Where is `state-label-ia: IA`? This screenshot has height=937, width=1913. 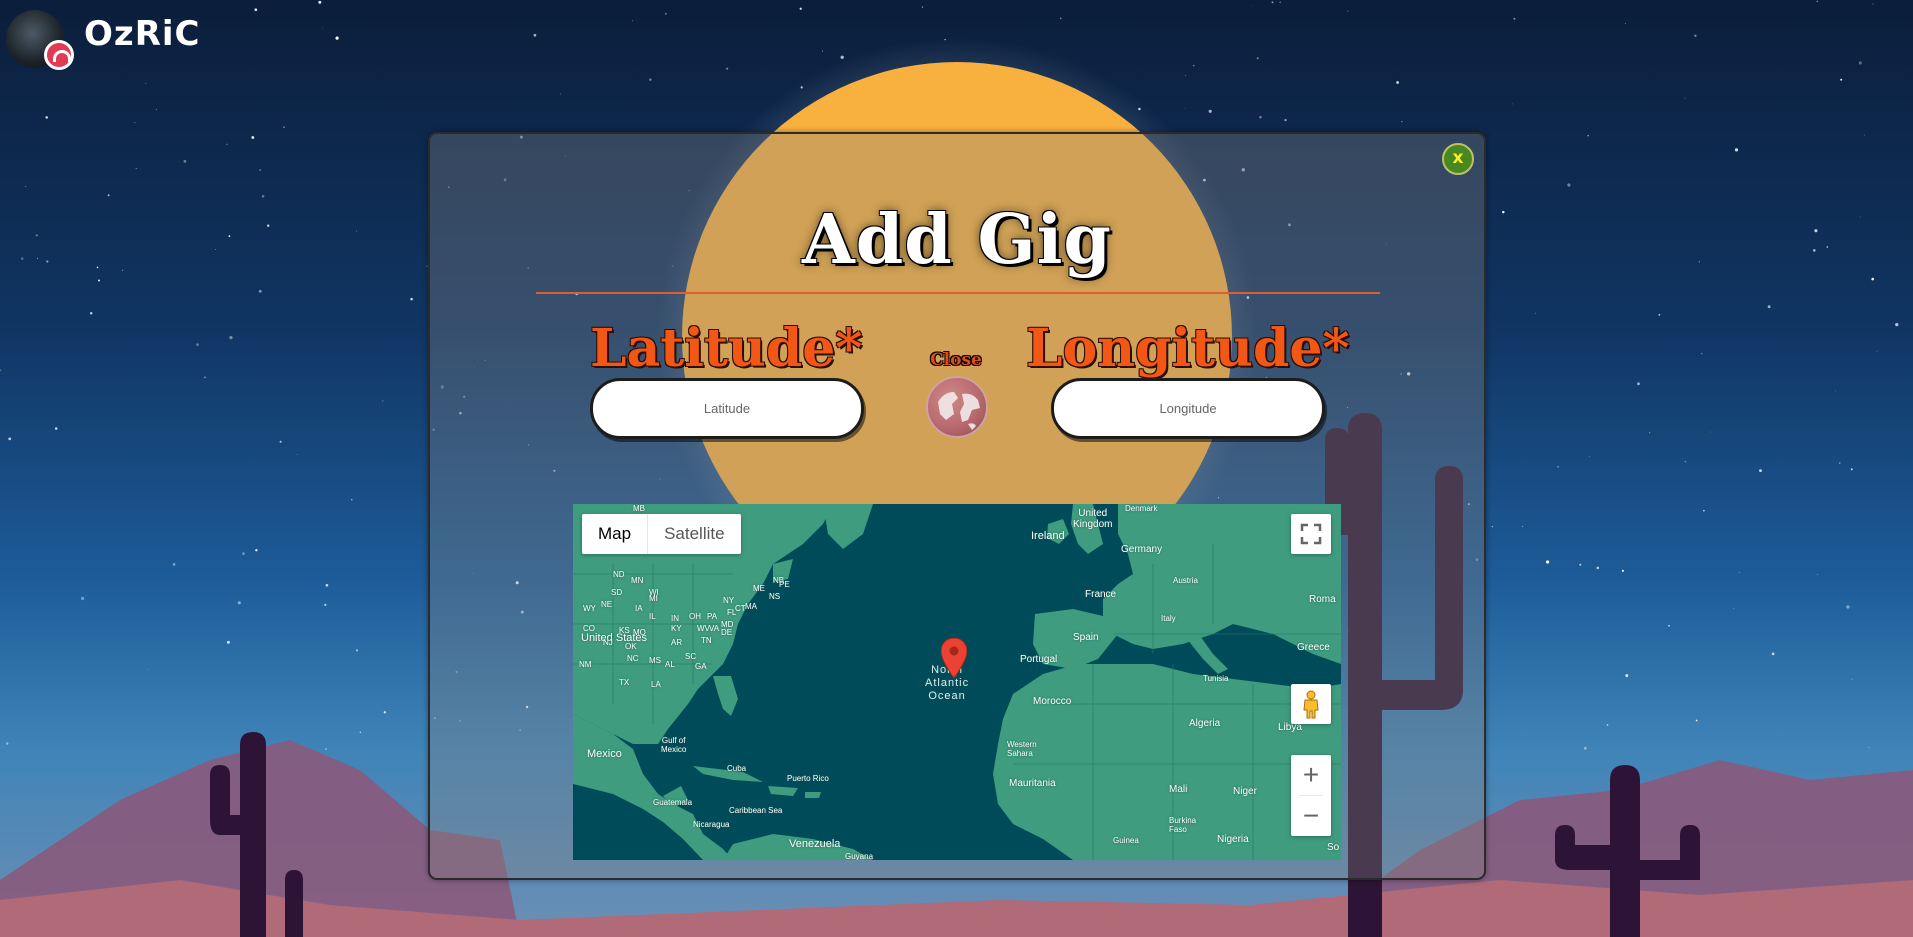
state-label-ia: IA is located at coordinates (639, 608).